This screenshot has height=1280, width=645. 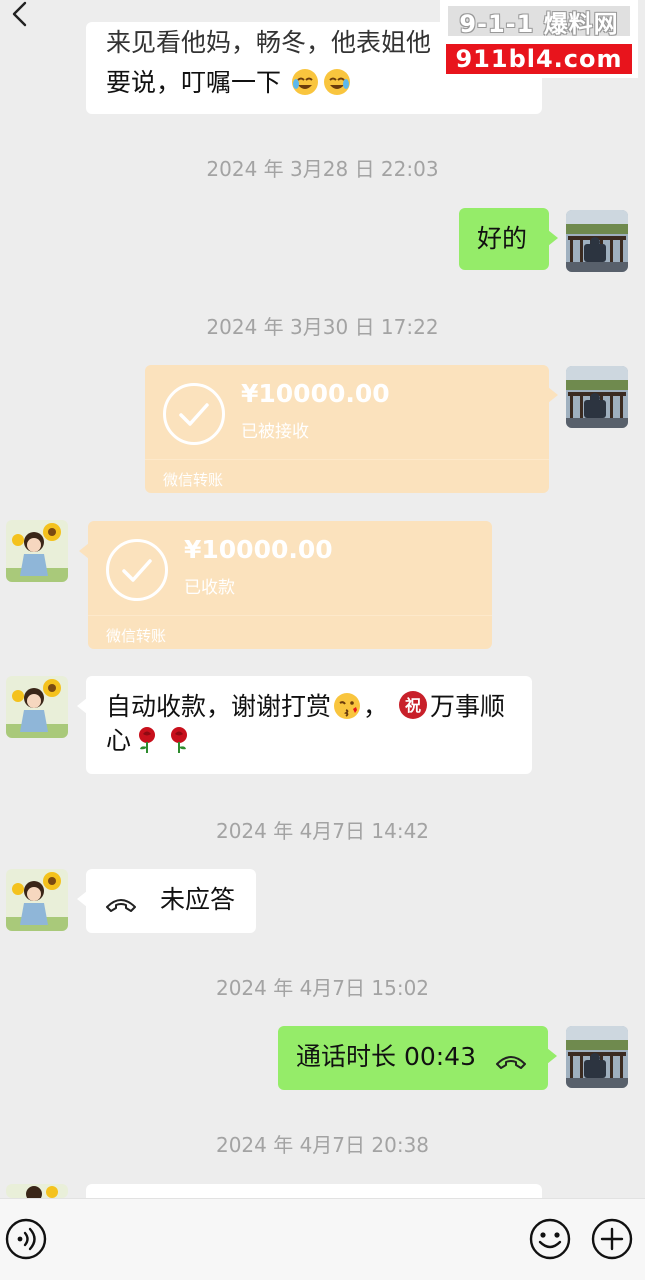 What do you see at coordinates (119, 740) in the screenshot?
I see `message-text: 心` at bounding box center [119, 740].